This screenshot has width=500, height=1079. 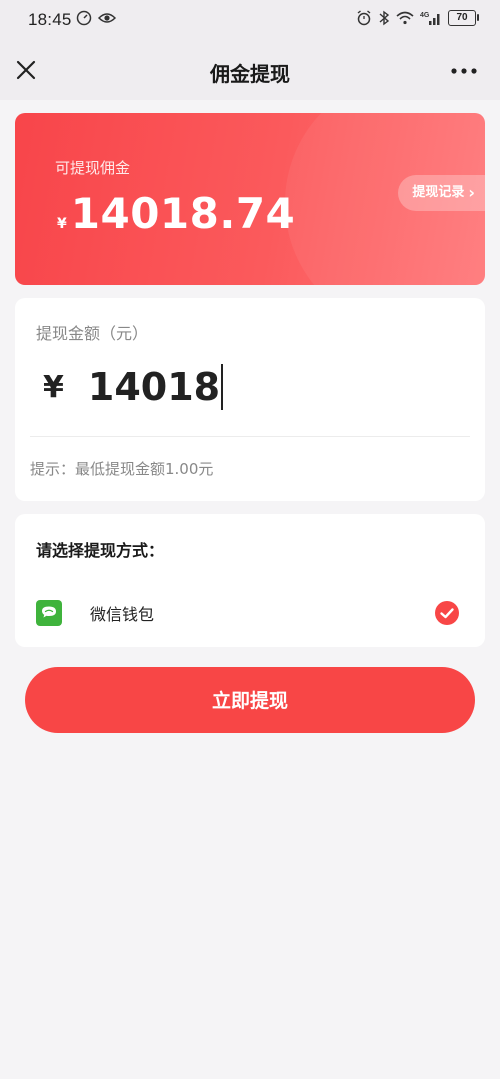 What do you see at coordinates (107, 18) in the screenshot?
I see `eye-icon` at bounding box center [107, 18].